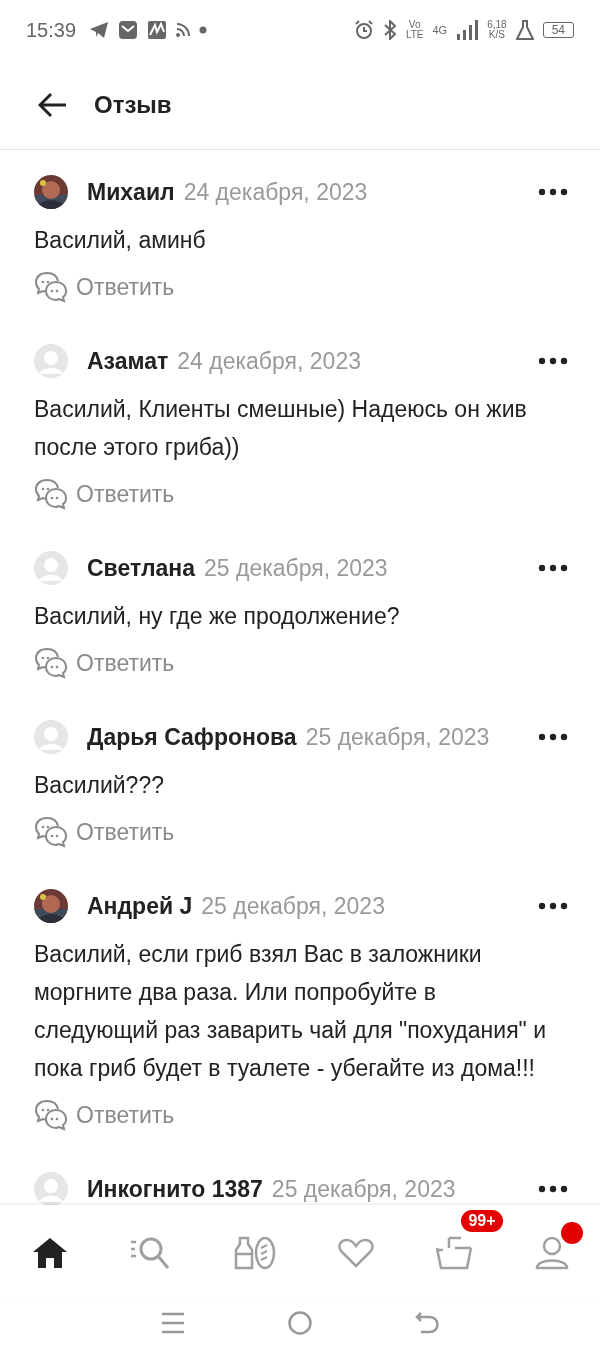 This screenshot has height=1365, width=600. I want to click on heart-icon, so click(355, 1253).